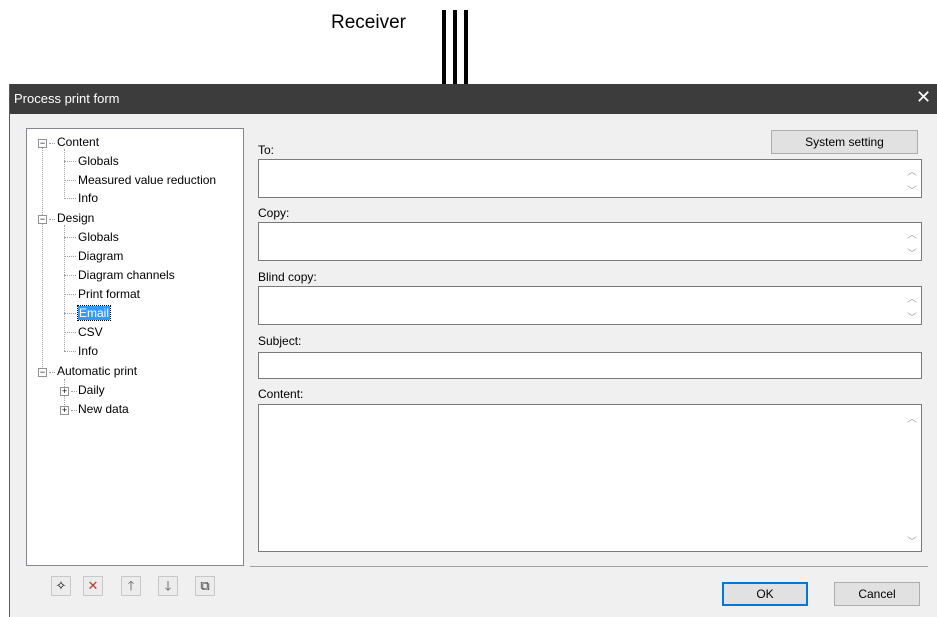 The height and width of the screenshot is (617, 937). I want to click on tree-node-content: Content, so click(78, 142).